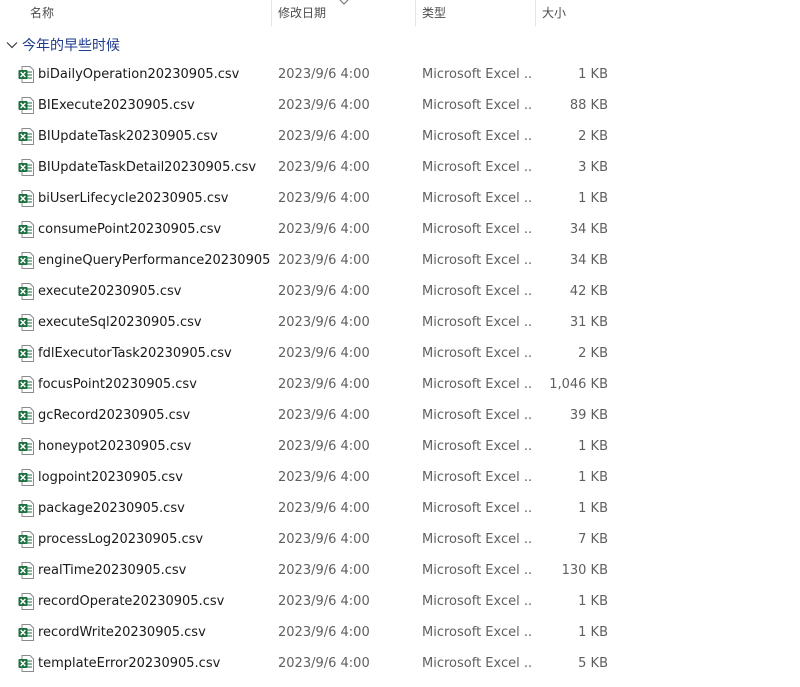 Image resolution: width=800 pixels, height=687 pixels. Describe the element at coordinates (154, 415) in the screenshot. I see `file-name: gcRecord20230905.csv` at that location.